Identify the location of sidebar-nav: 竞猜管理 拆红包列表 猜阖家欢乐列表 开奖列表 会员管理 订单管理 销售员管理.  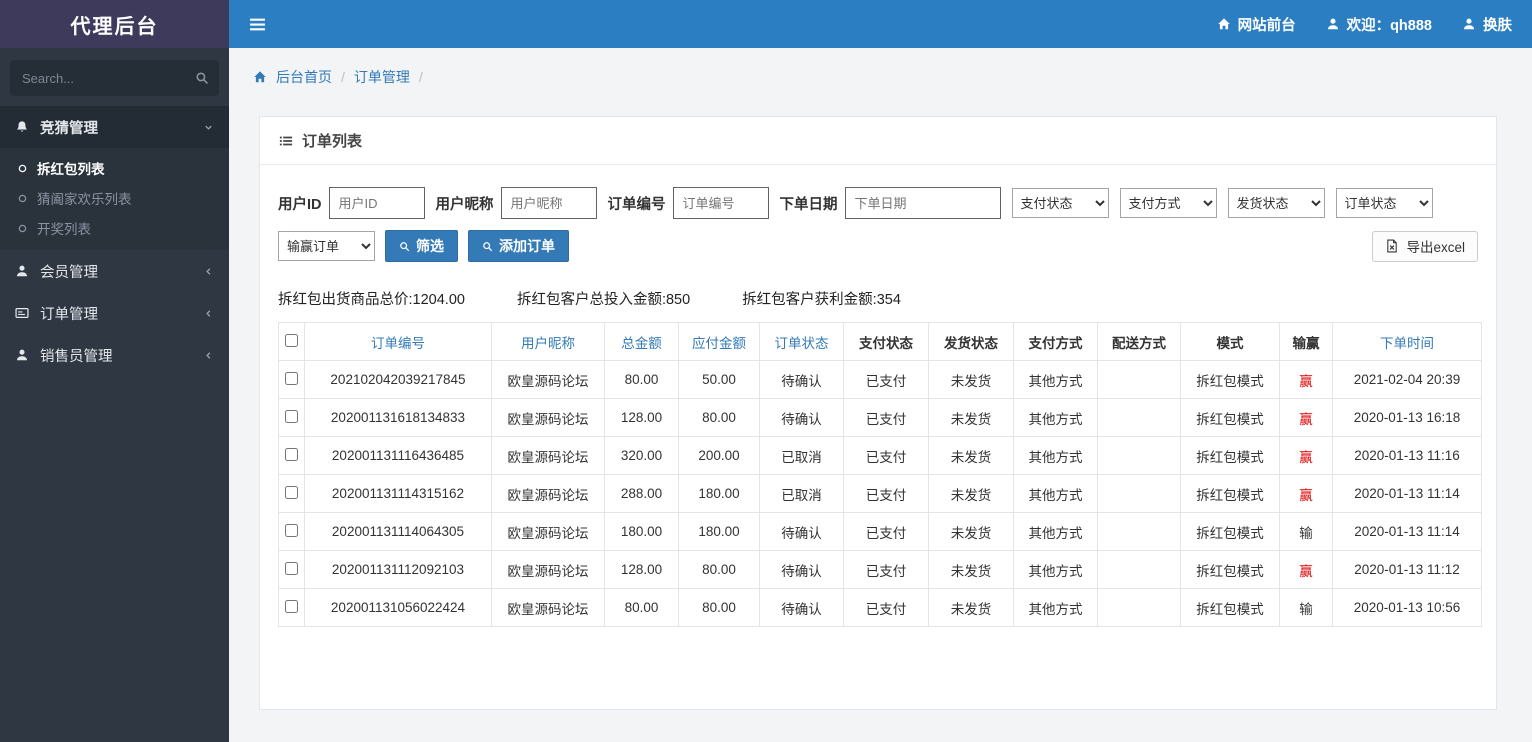
(114, 241).